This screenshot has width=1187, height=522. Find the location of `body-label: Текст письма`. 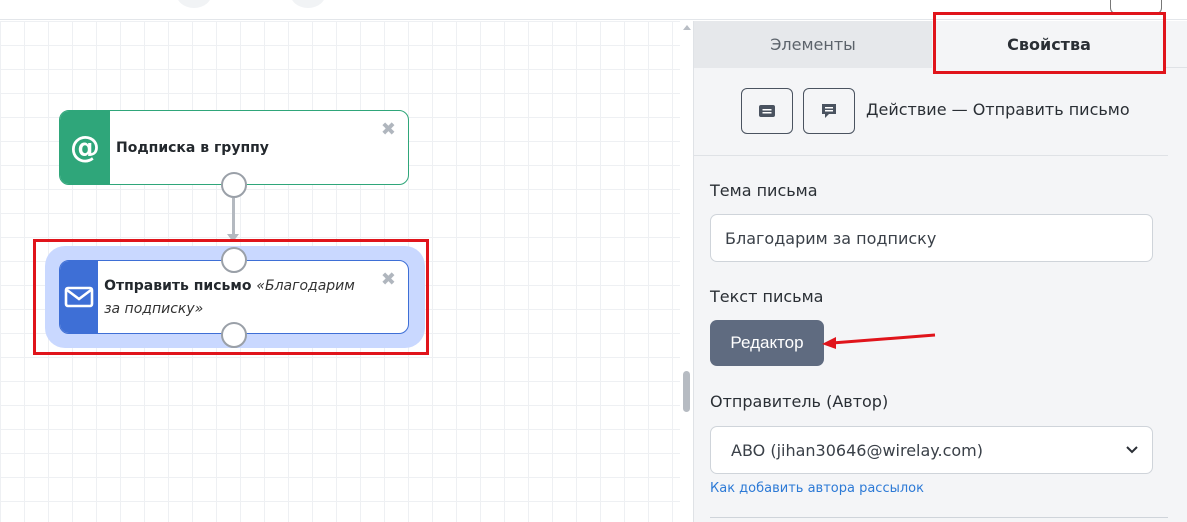

body-label: Текст письма is located at coordinates (767, 296).